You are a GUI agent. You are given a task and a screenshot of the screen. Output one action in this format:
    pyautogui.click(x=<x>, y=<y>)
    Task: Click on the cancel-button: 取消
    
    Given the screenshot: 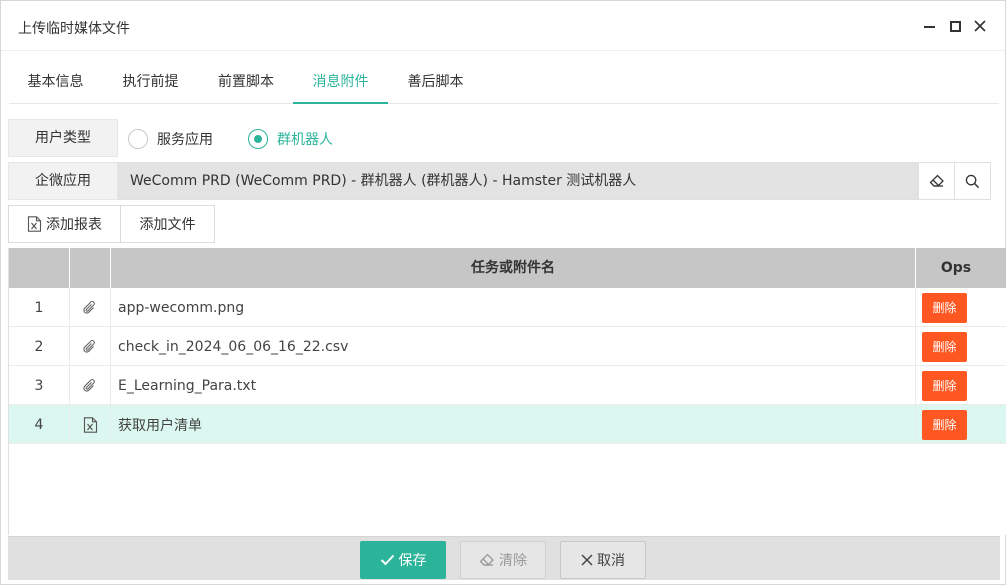 What is the action you would take?
    pyautogui.click(x=603, y=560)
    